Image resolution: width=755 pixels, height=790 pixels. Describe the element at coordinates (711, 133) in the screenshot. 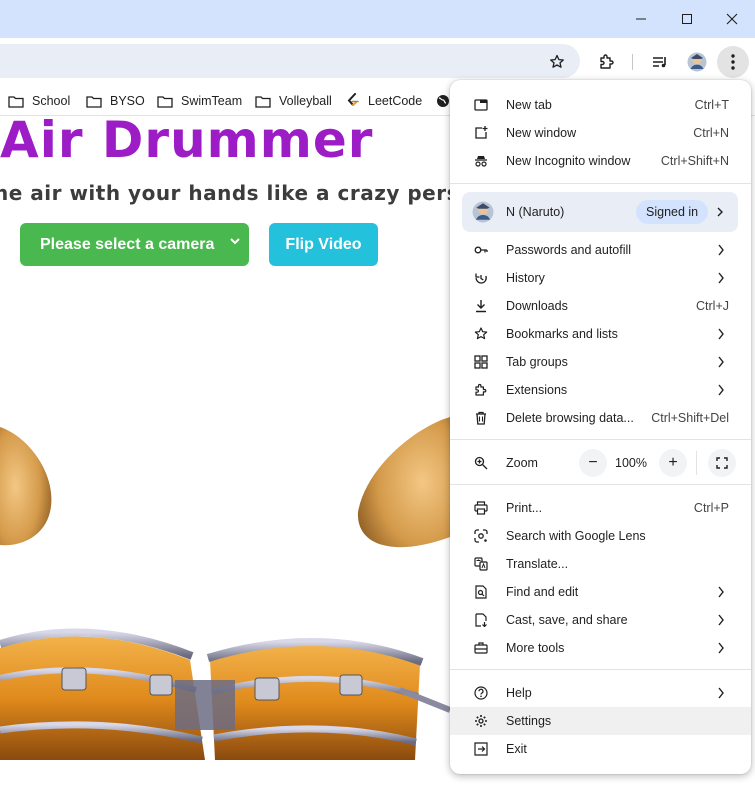

I see `menu-shortcut: Ctrl+N` at that location.